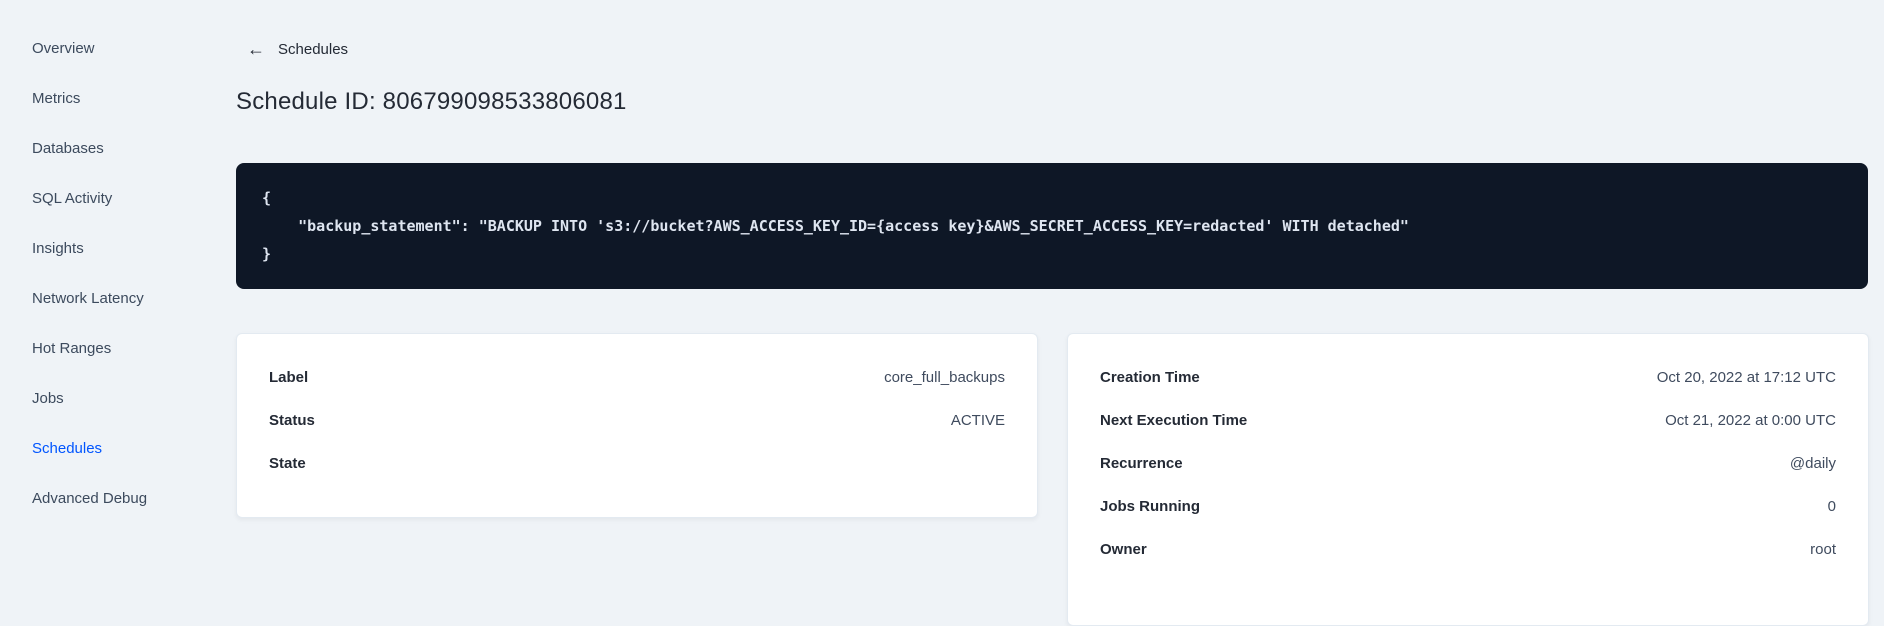  Describe the element at coordinates (90, 198) in the screenshot. I see `sidebar-item-sql-activity: SQL Activity` at that location.